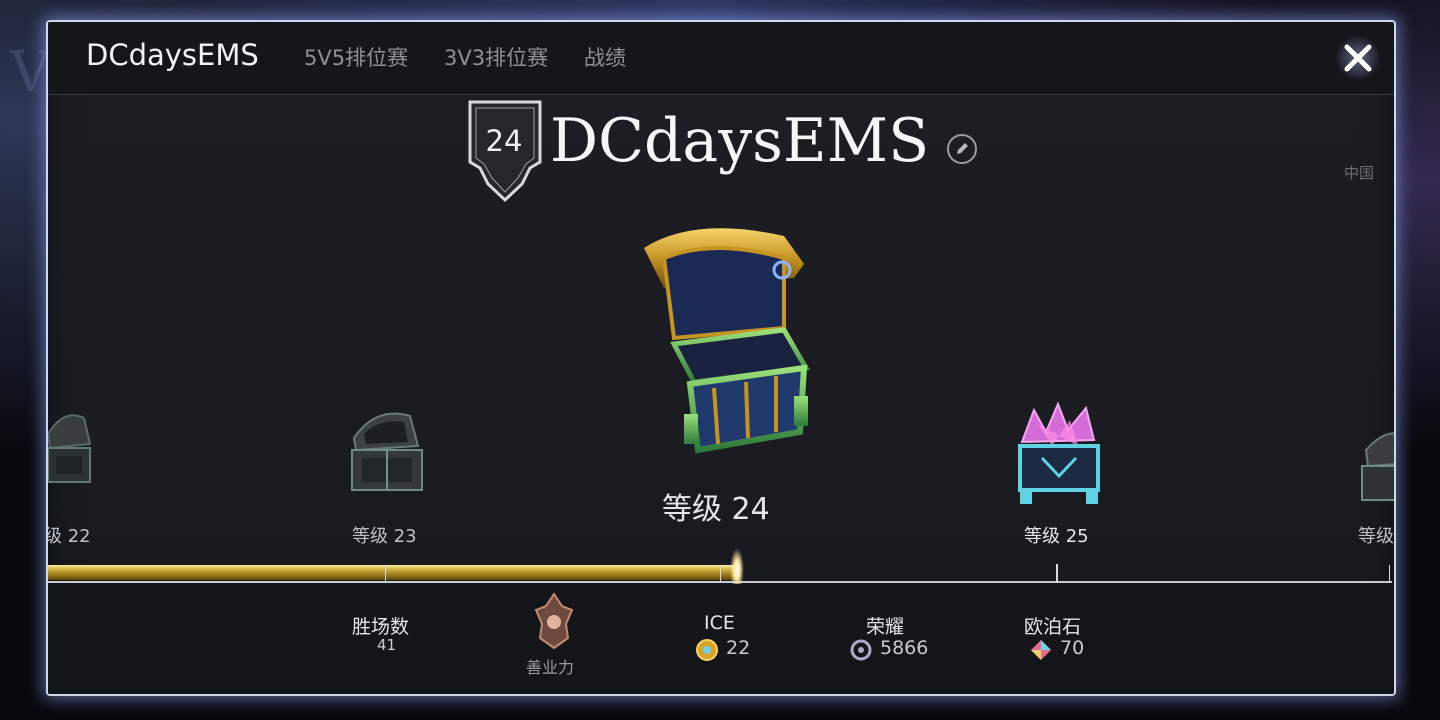 This screenshot has width=1440, height=720. Describe the element at coordinates (1053, 627) in the screenshot. I see `opals-label: 欧泊石` at that location.